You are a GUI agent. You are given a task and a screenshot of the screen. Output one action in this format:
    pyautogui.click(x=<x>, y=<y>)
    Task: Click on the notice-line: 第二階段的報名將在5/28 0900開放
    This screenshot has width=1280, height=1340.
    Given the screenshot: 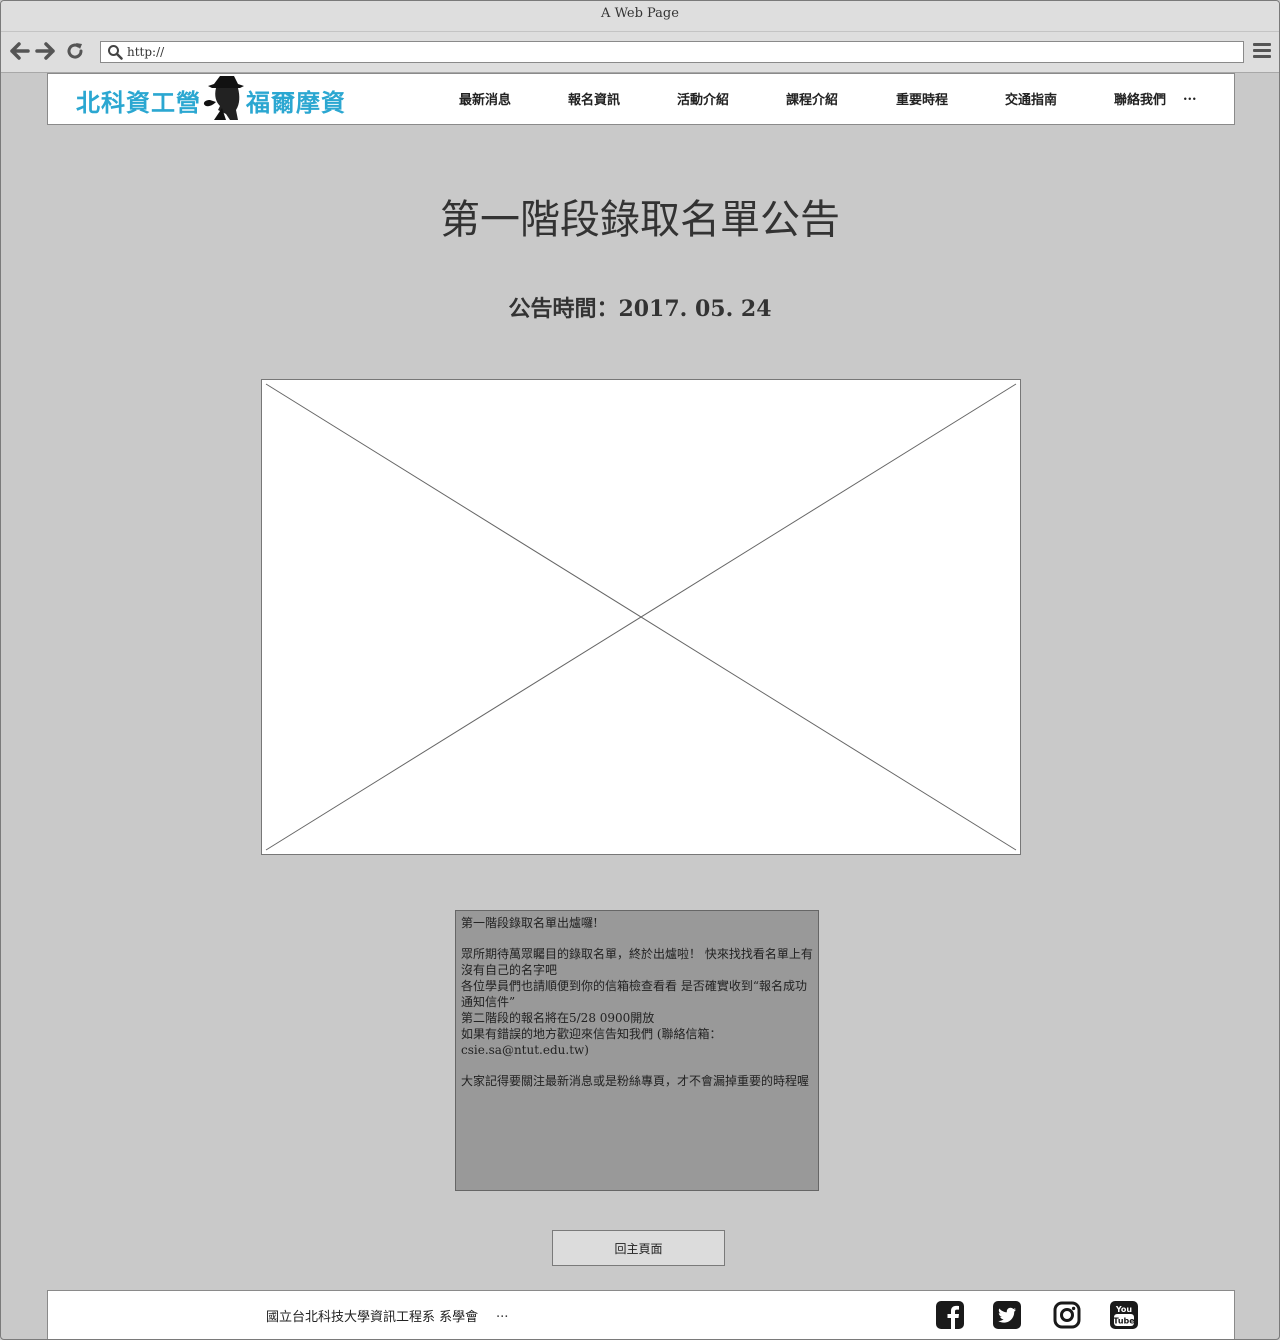 What is the action you would take?
    pyautogui.click(x=558, y=1018)
    